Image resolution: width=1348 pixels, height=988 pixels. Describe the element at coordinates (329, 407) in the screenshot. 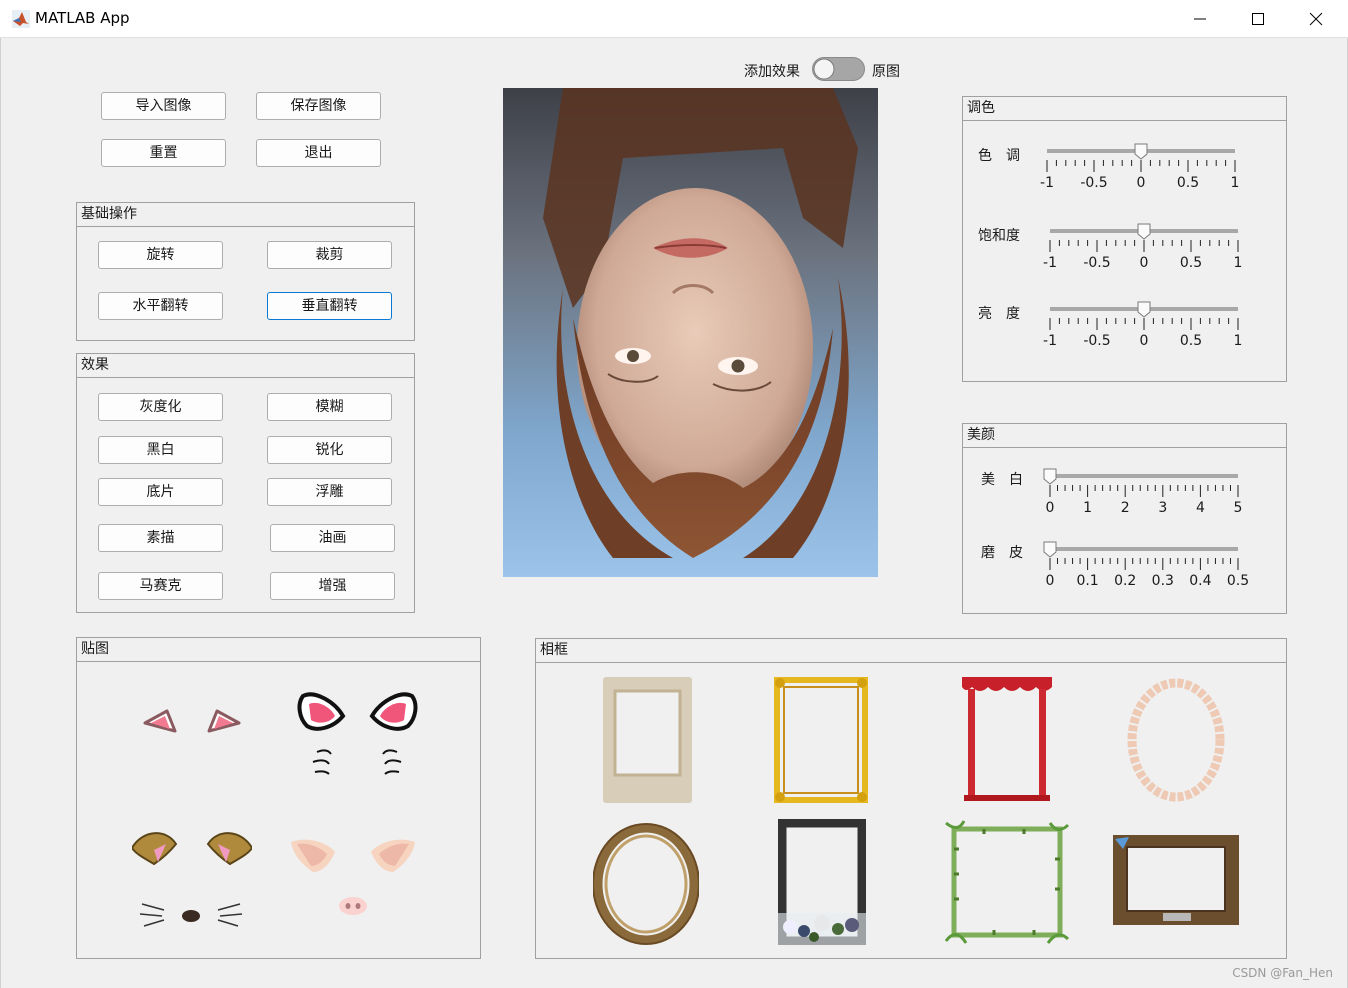

I see `blur-button: 模糊` at that location.